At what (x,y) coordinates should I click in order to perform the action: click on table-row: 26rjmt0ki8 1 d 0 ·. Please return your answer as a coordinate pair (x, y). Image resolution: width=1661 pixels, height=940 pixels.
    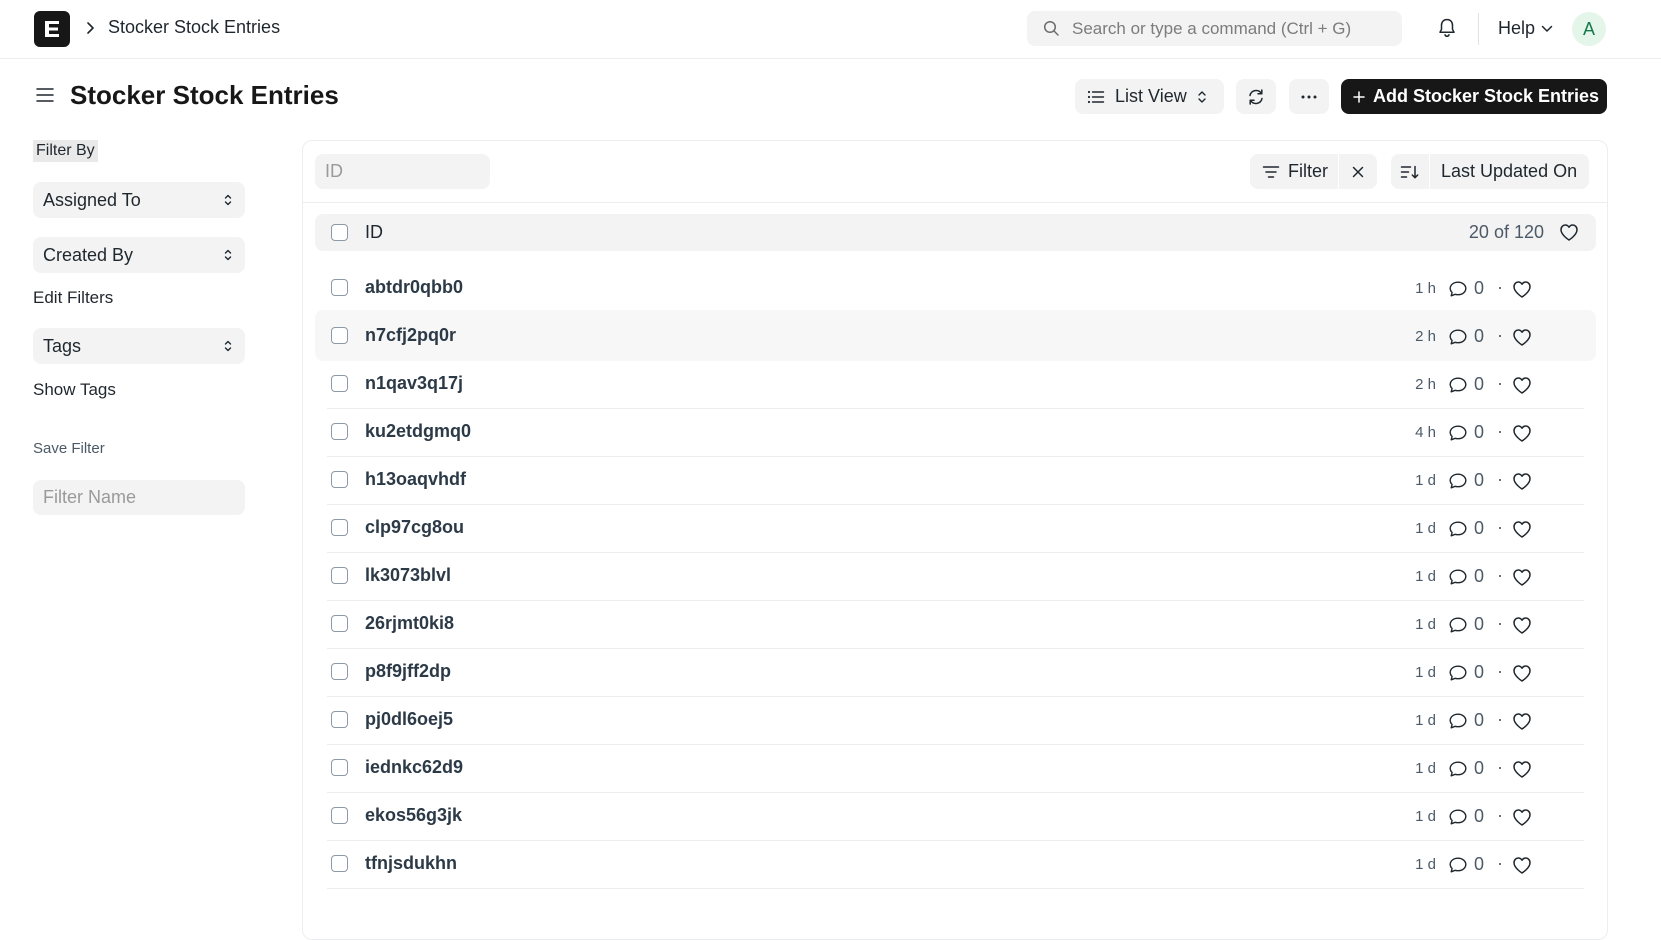
    Looking at the image, I should click on (955, 623).